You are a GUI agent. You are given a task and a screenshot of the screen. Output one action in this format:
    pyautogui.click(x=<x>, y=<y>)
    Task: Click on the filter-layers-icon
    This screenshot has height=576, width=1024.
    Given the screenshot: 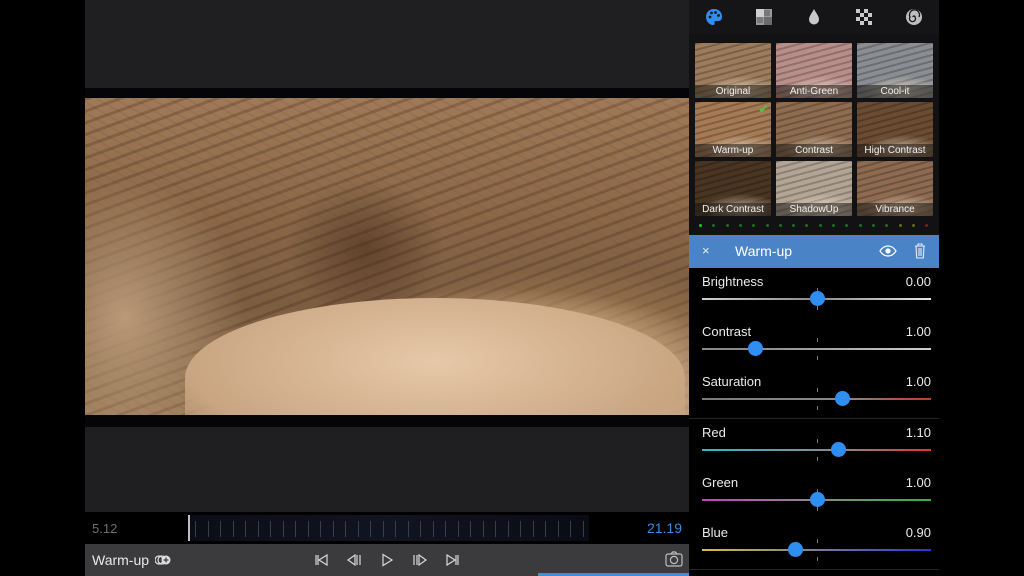 What is the action you would take?
    pyautogui.click(x=163, y=560)
    